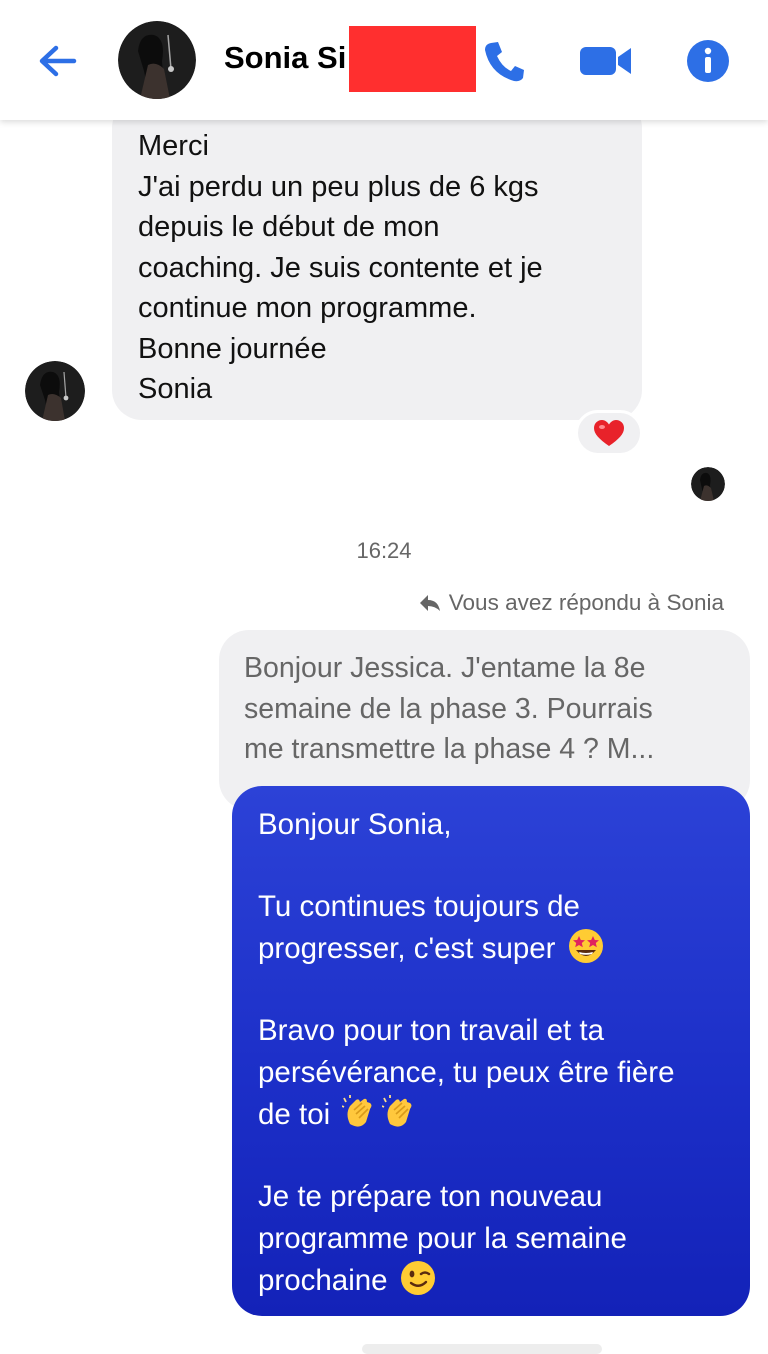 Image resolution: width=768 pixels, height=1354 pixels. What do you see at coordinates (708, 61) in the screenshot?
I see `info-icon` at bounding box center [708, 61].